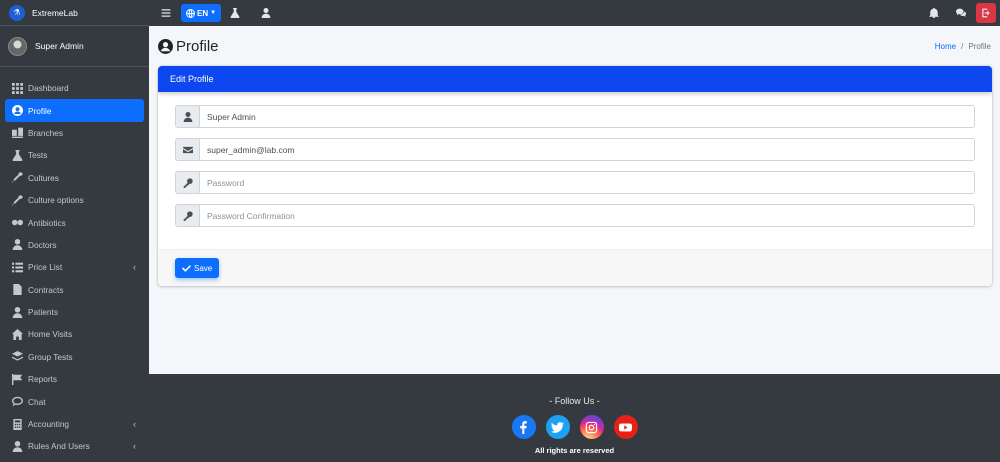 Image resolution: width=1000 pixels, height=462 pixels. I want to click on sidebar-item-chat: Chat, so click(74, 401).